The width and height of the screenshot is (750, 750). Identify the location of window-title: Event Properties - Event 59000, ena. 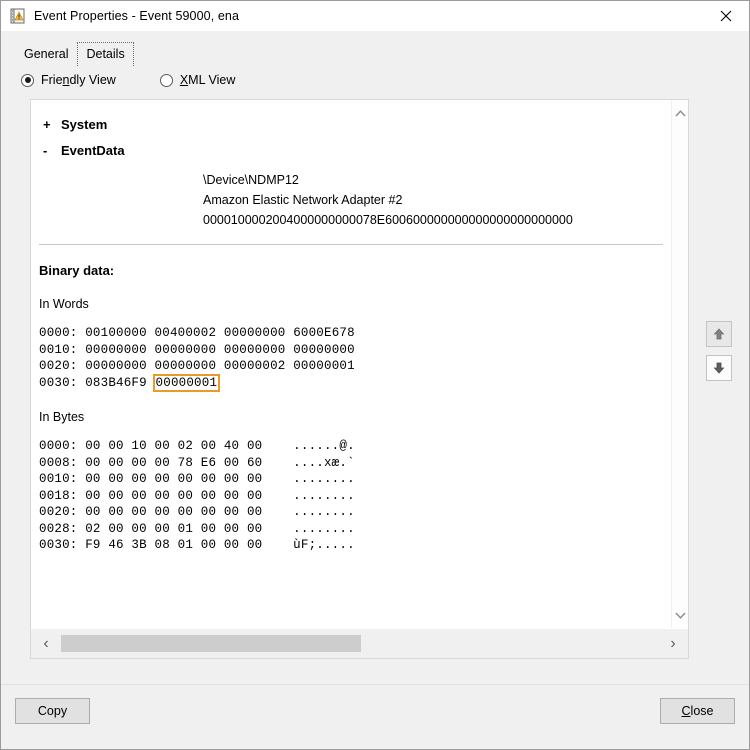
(137, 16).